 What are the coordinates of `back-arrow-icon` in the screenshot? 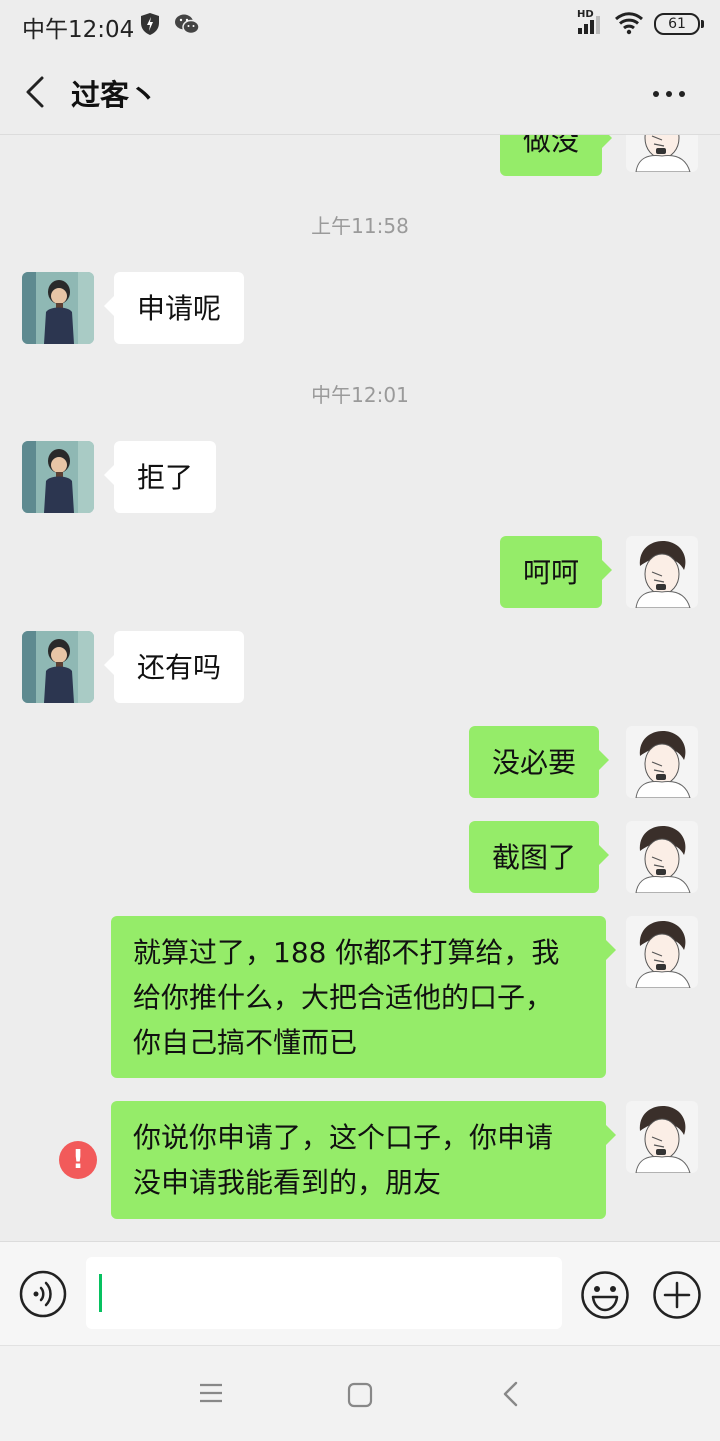 It's located at (35, 92).